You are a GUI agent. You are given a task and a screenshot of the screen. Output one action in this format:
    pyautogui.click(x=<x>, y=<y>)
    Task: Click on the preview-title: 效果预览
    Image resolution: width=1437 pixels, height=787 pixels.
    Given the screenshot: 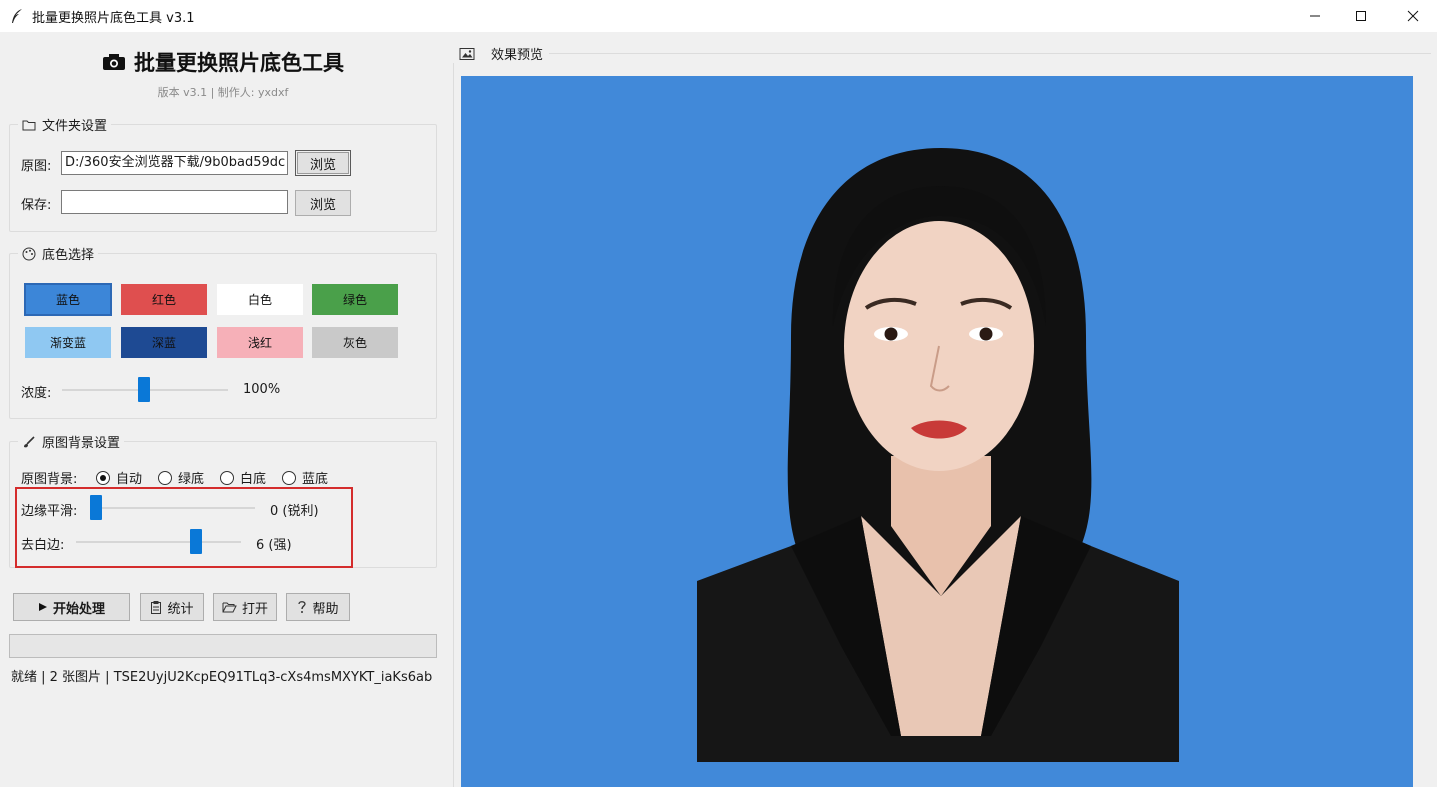 What is the action you would take?
    pyautogui.click(x=501, y=53)
    